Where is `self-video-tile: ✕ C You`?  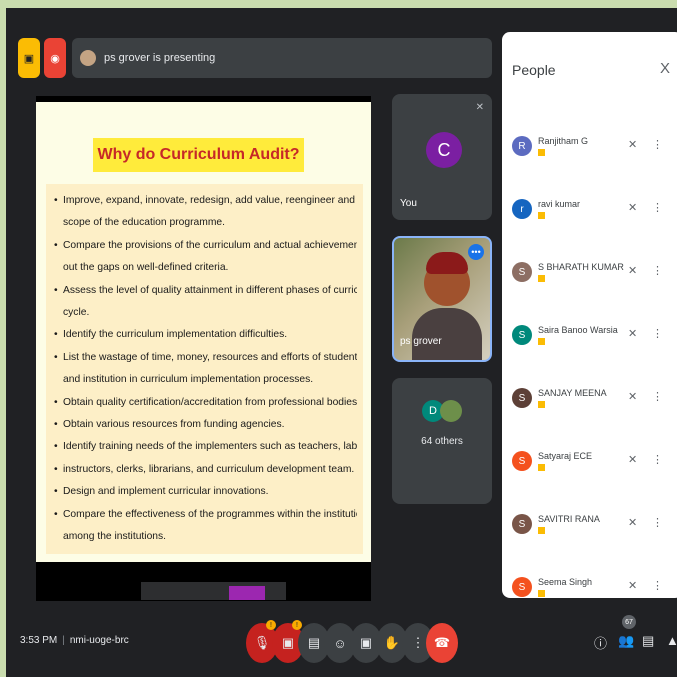 self-video-tile: ✕ C You is located at coordinates (442, 157).